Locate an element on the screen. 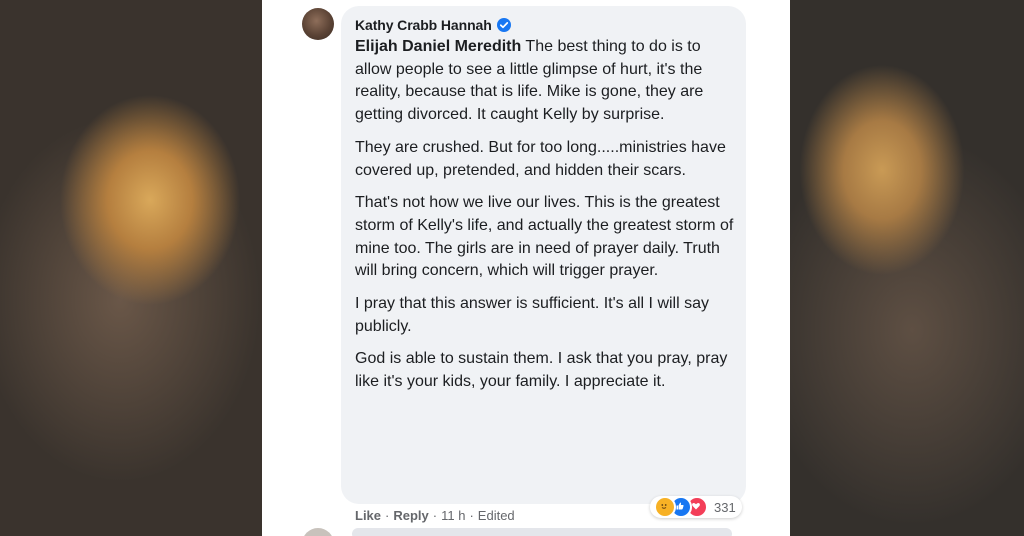 The width and height of the screenshot is (1024, 536). reactions-summary: 331 is located at coordinates (696, 507).